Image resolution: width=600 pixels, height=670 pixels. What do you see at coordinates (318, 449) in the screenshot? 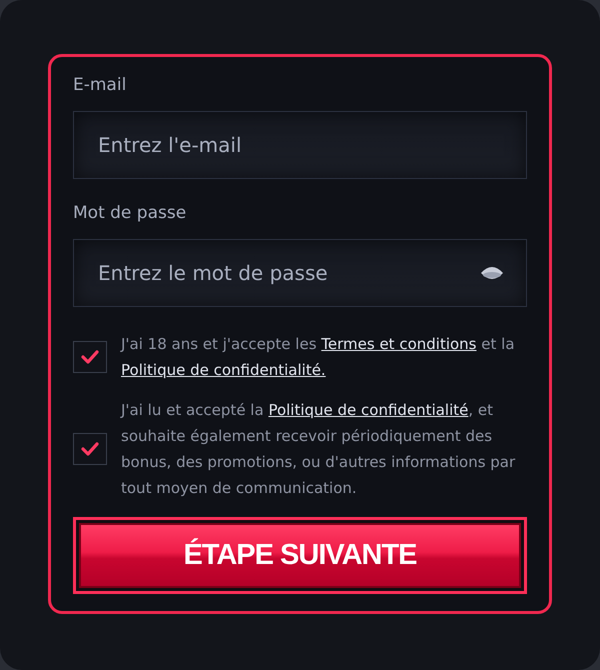
I see `consent-text: J'ai lu et accepté la Politique de confidentialité, et souhaite également recevoir périodiquement des bonus, des promotions, ou d'autres informations par tout moyen de communication.` at bounding box center [318, 449].